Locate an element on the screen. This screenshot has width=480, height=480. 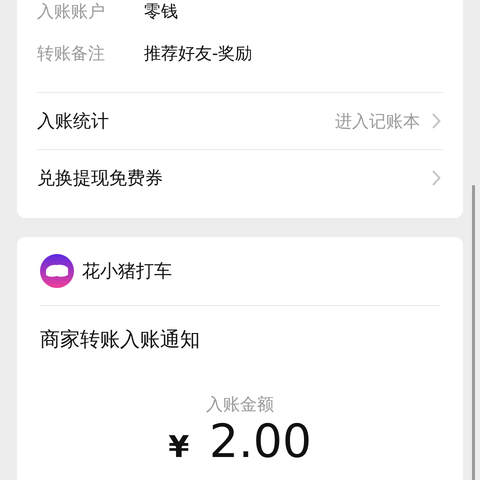
detail-value: 推荐好友-奖励 is located at coordinates (198, 53).